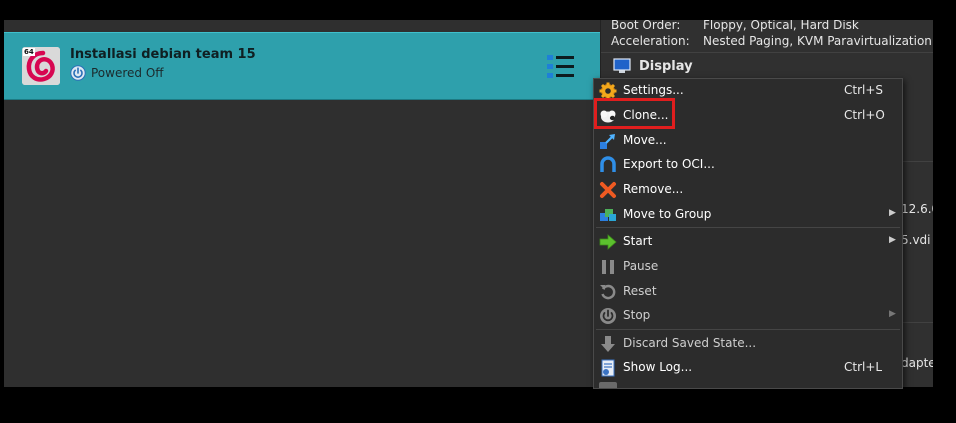  I want to click on remove-x-icon, so click(608, 190).